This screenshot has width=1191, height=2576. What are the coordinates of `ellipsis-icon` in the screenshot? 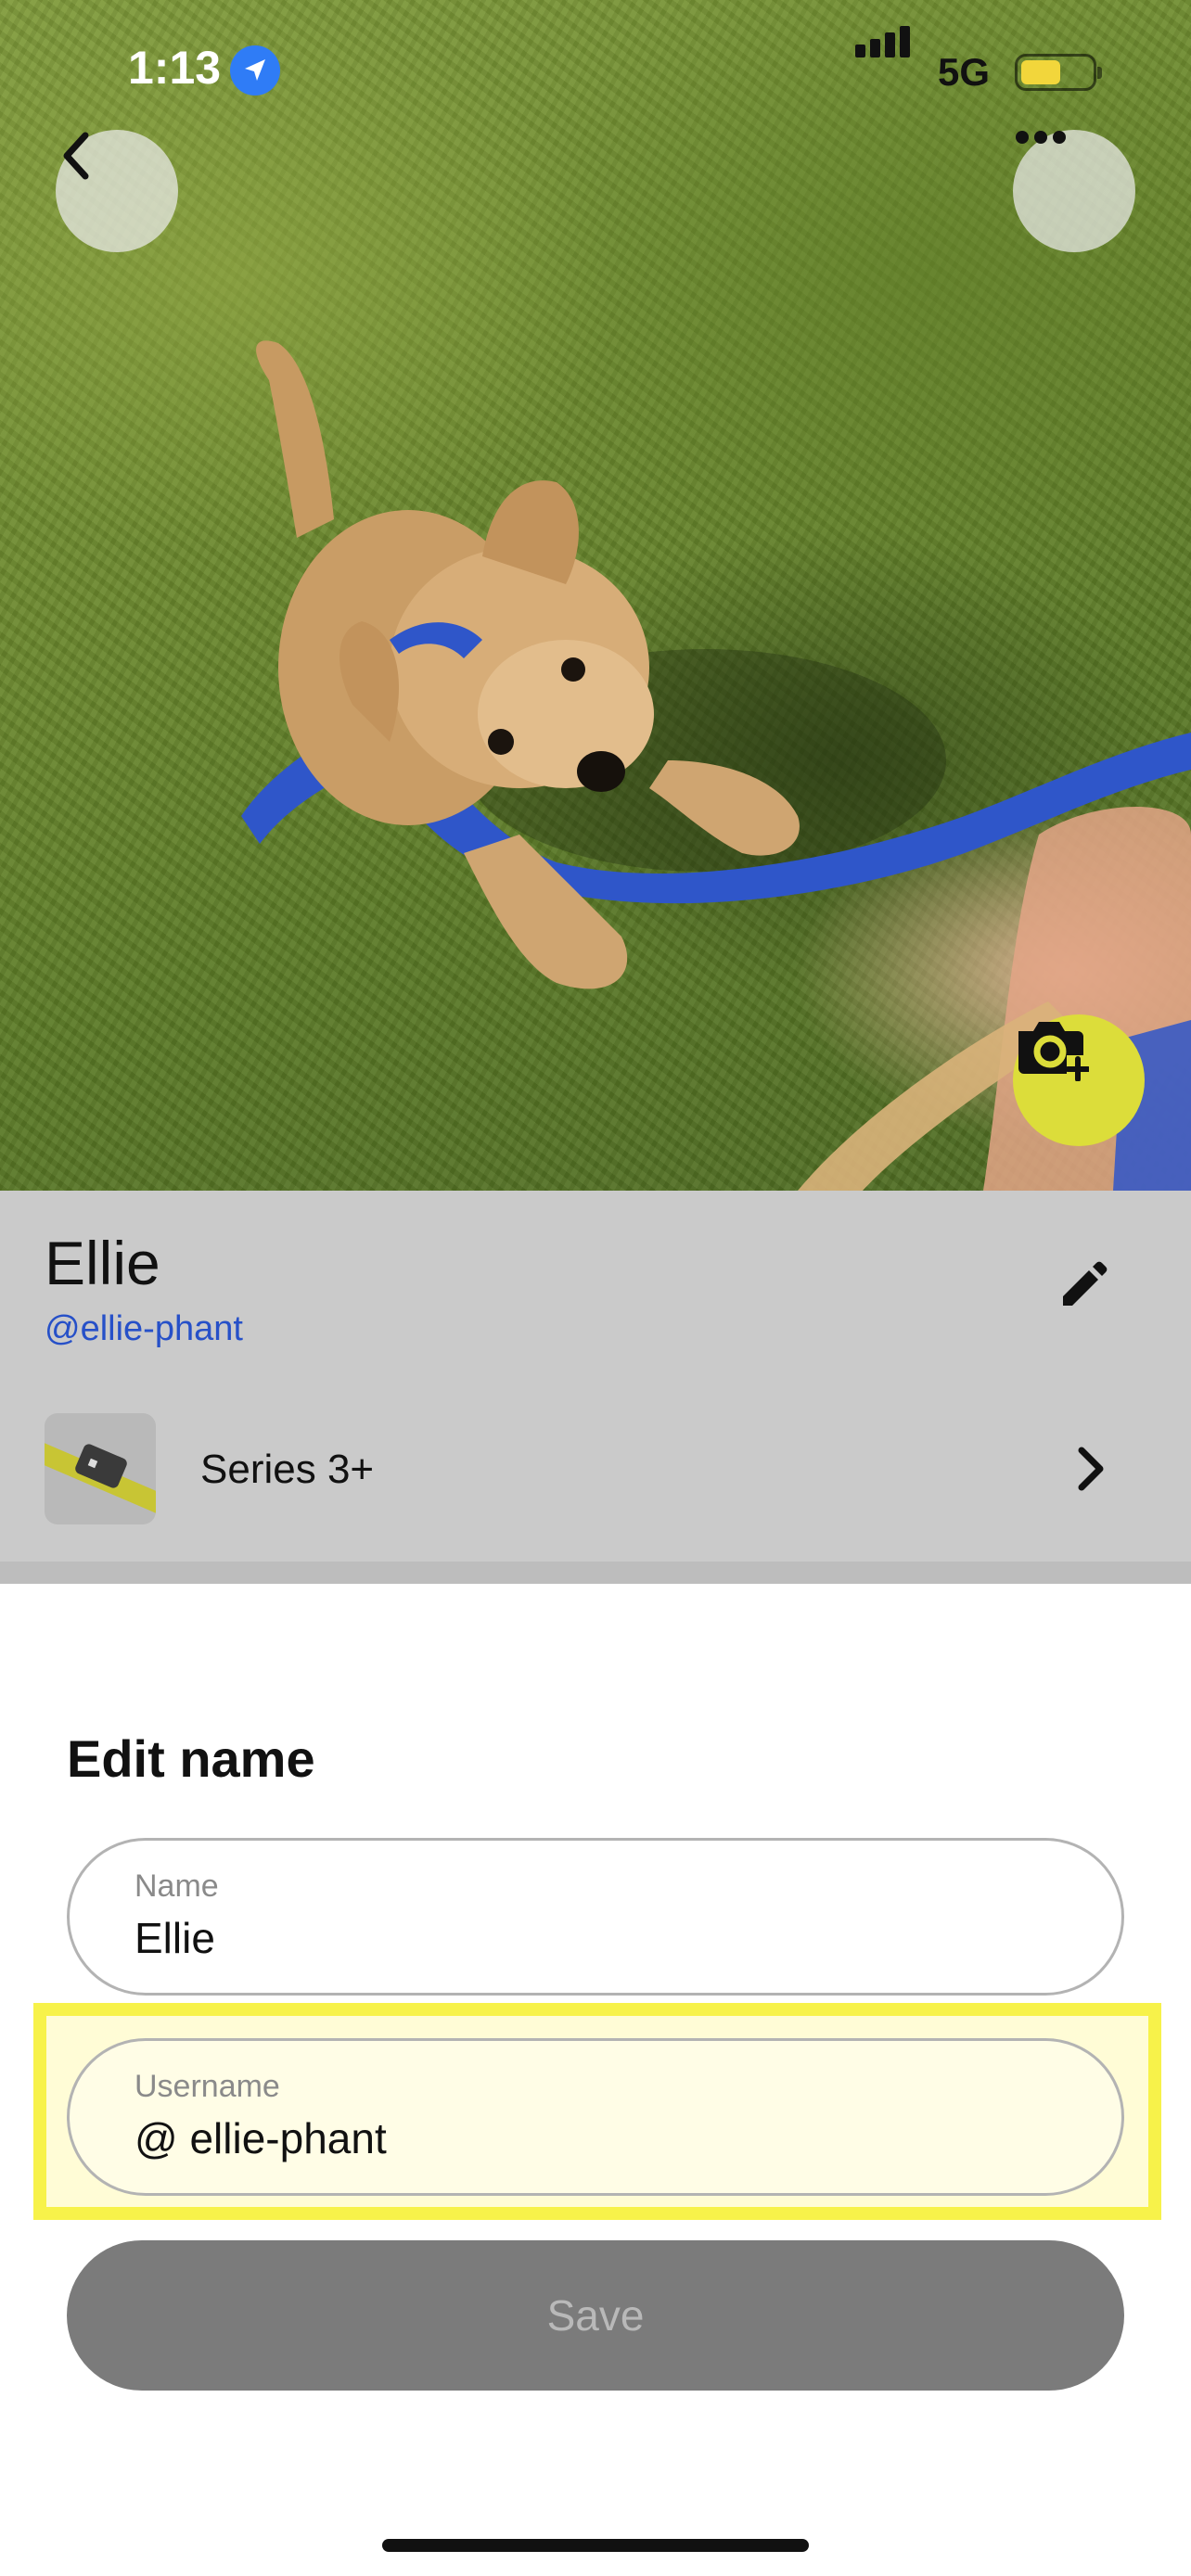 It's located at (1041, 137).